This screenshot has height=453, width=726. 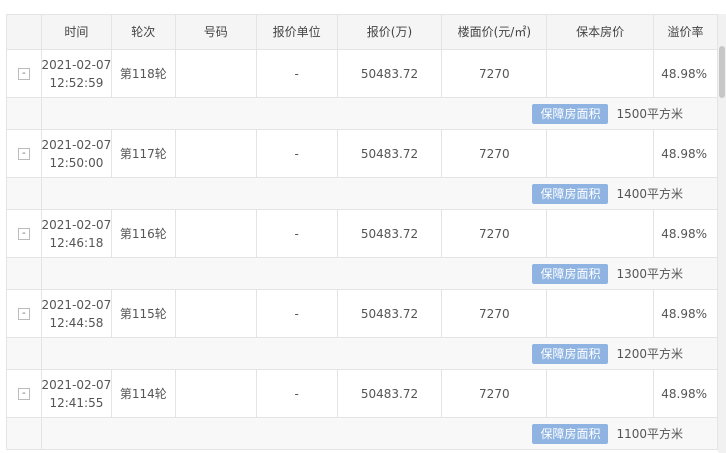 I want to click on bid-time: 12:41:55, so click(x=76, y=402).